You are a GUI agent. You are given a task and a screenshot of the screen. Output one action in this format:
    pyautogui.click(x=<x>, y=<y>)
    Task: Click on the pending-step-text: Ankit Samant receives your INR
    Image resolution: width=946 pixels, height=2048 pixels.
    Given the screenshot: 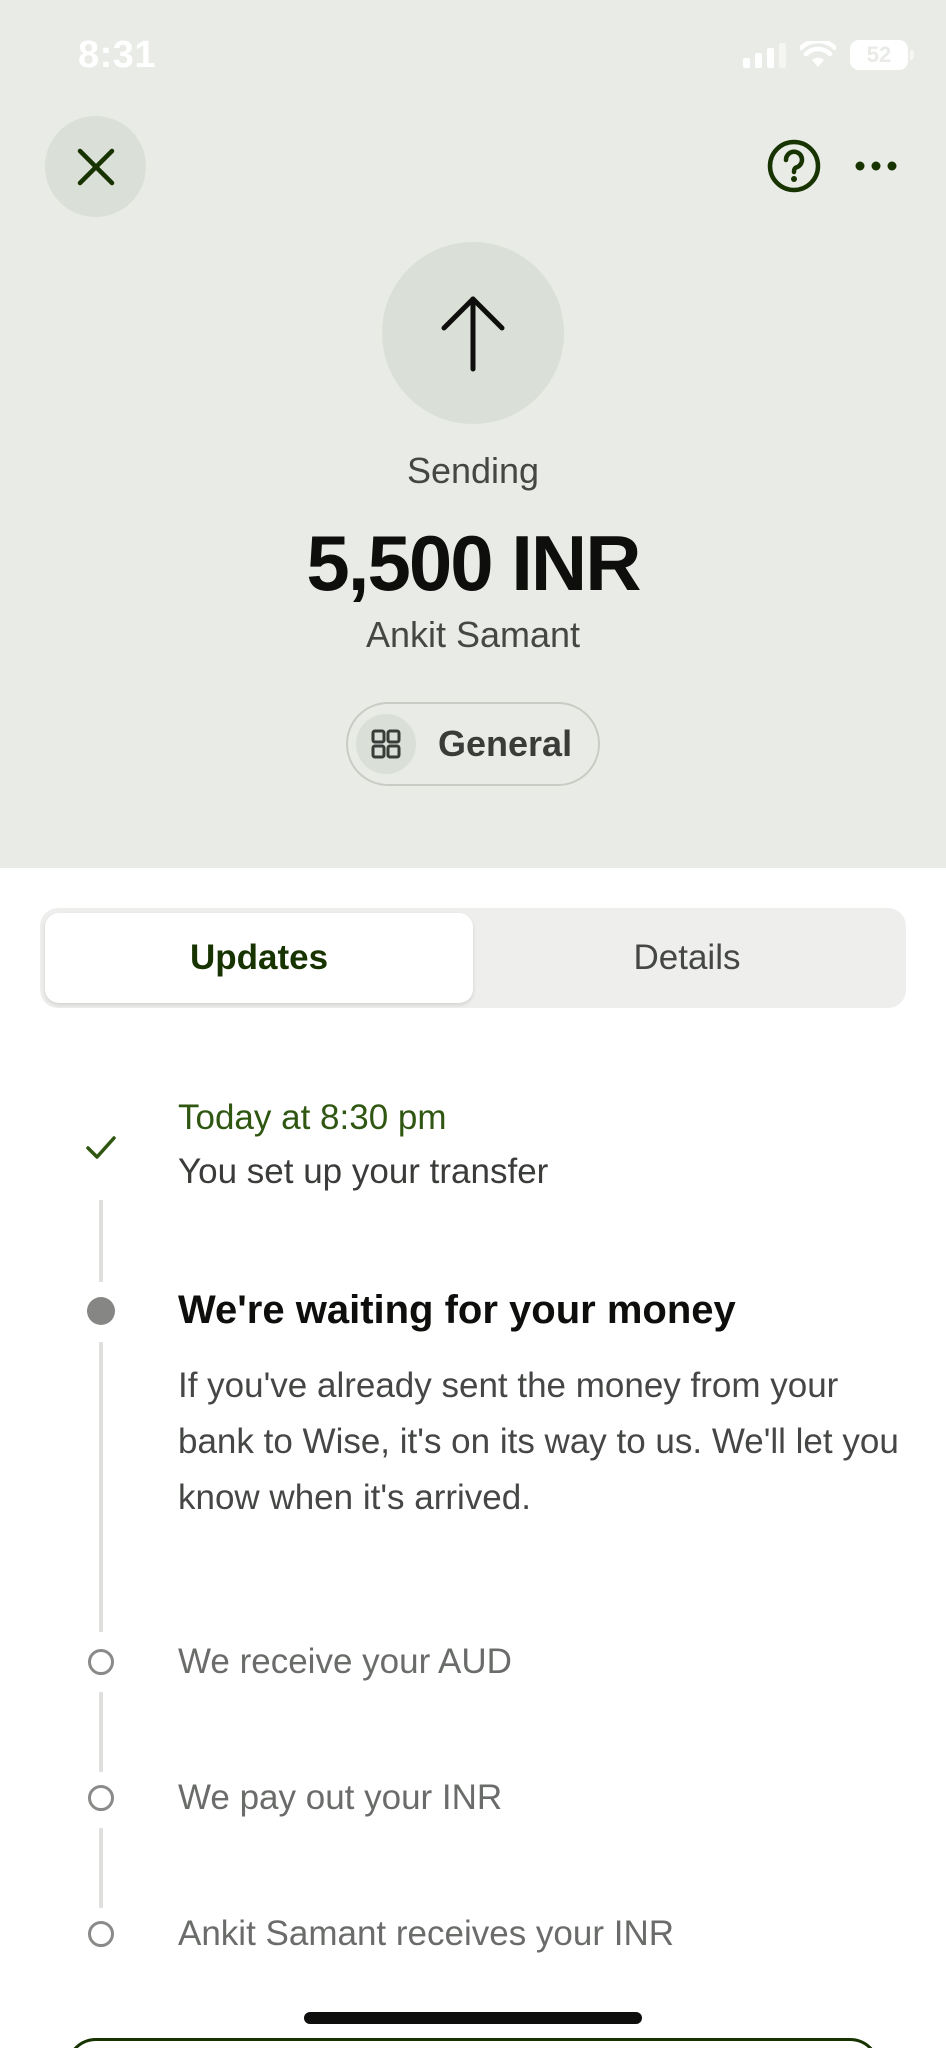 What is the action you would take?
    pyautogui.click(x=426, y=1933)
    